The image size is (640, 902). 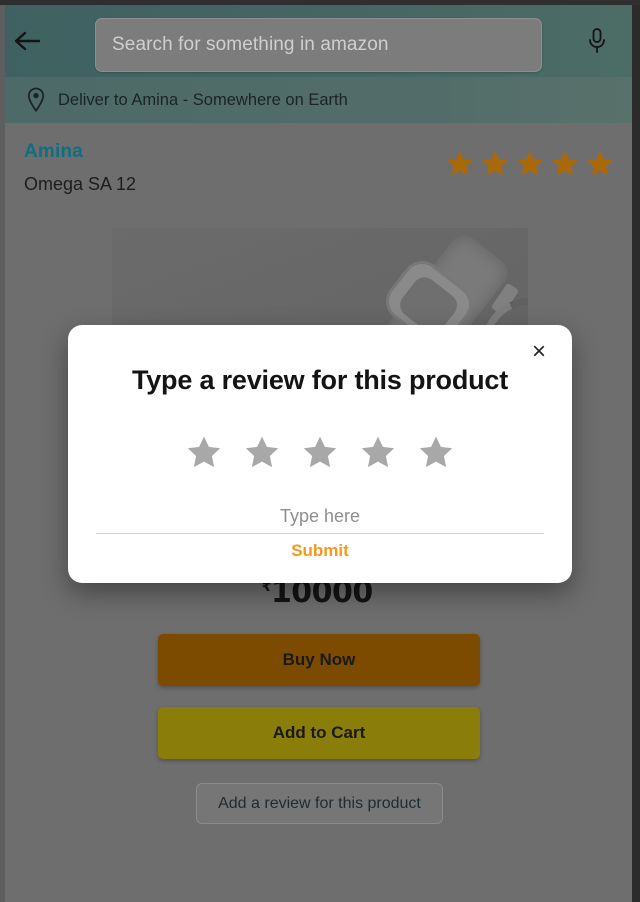 What do you see at coordinates (320, 2) in the screenshot?
I see `top-edge-strip` at bounding box center [320, 2].